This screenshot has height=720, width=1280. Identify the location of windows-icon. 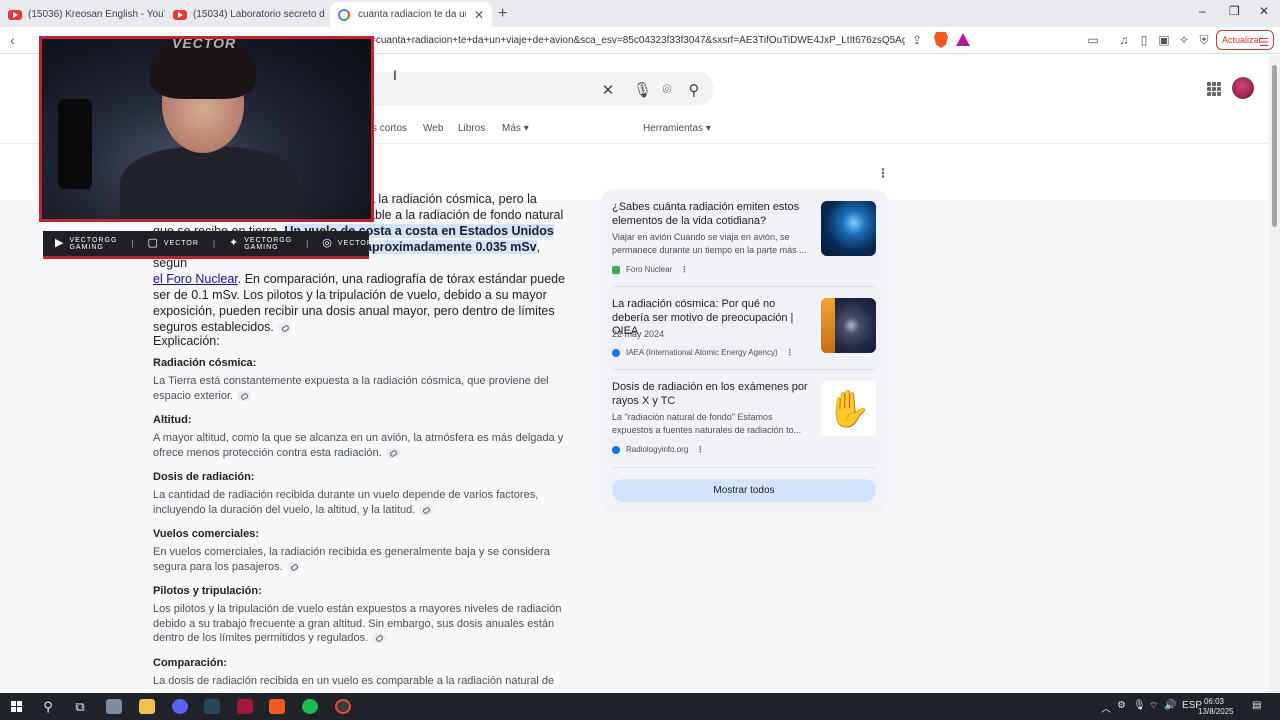
(16, 706).